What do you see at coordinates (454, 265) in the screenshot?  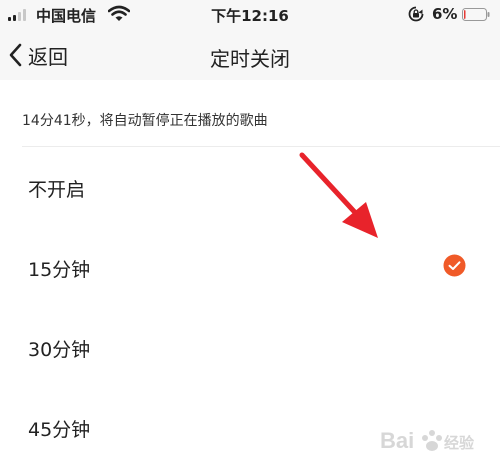 I see `check-icon` at bounding box center [454, 265].